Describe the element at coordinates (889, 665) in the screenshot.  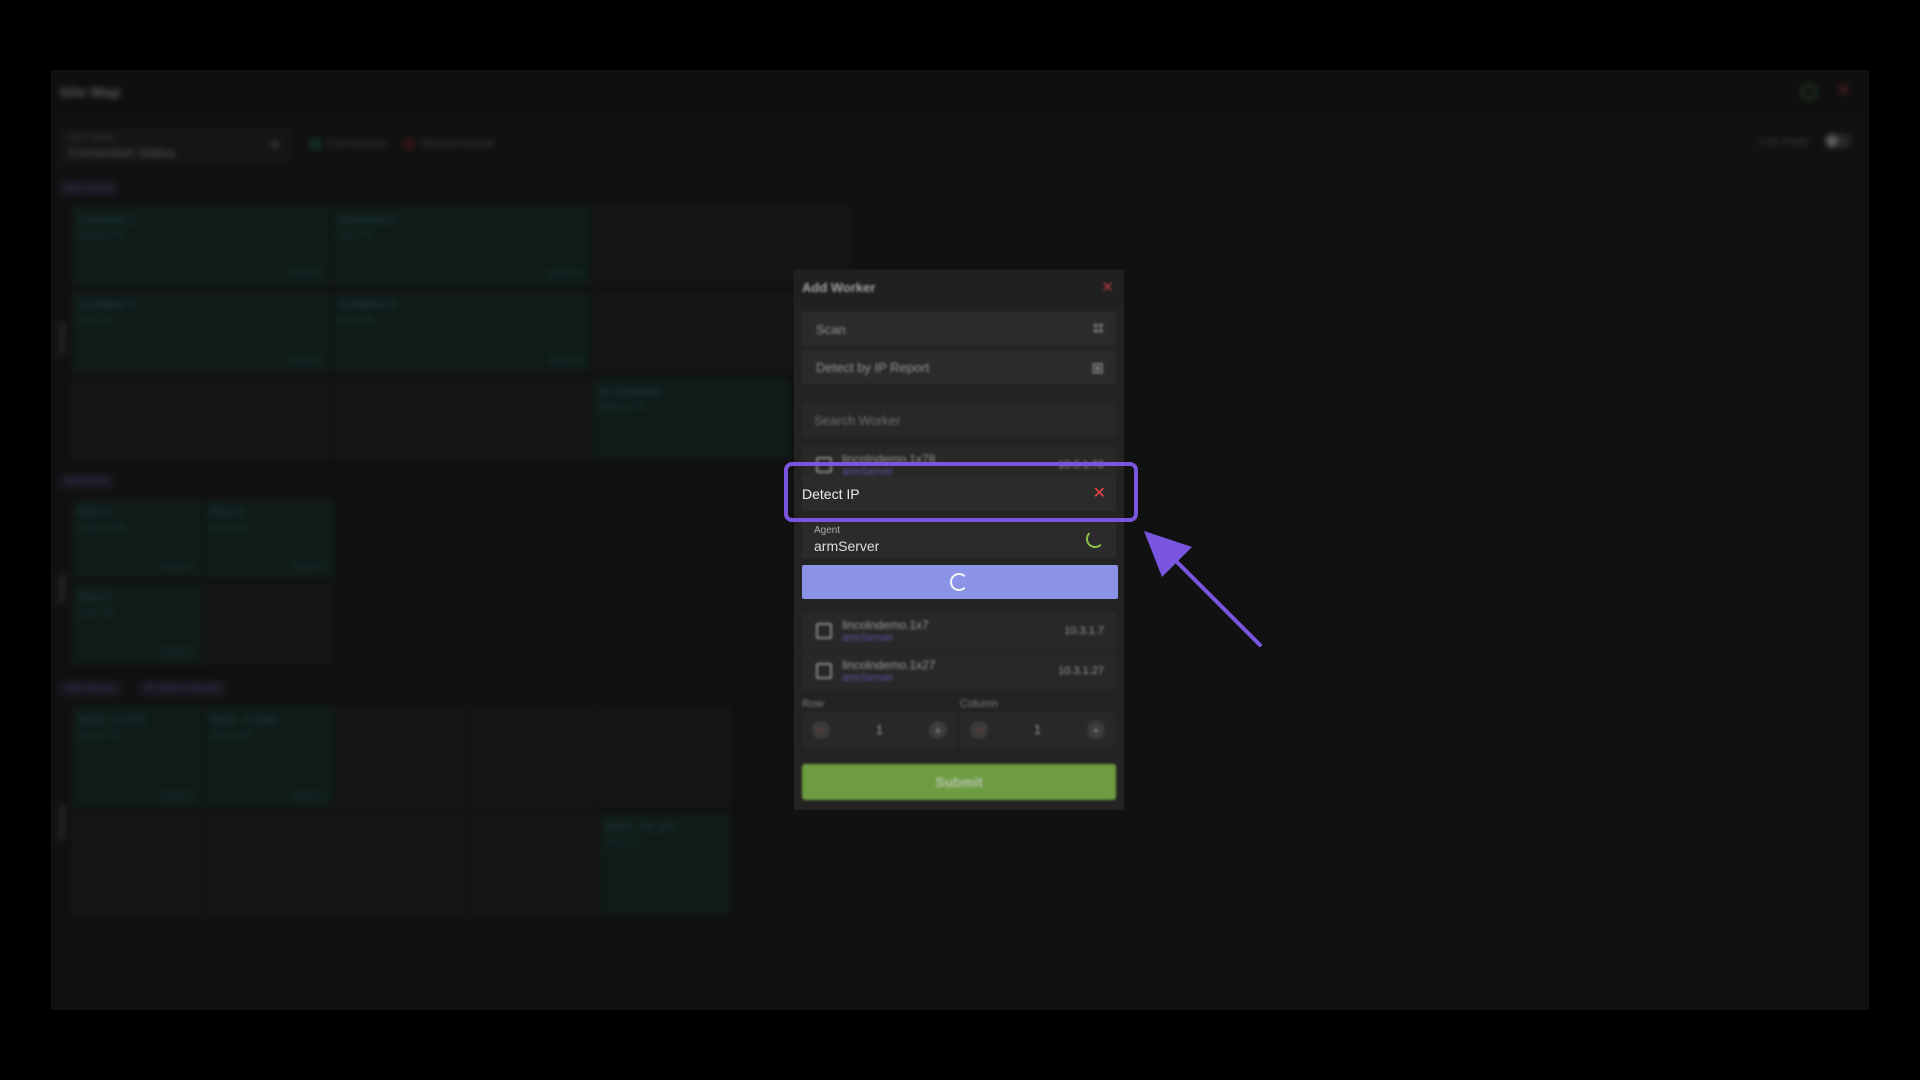
I see `worker-name: lincolndemo.1x27` at that location.